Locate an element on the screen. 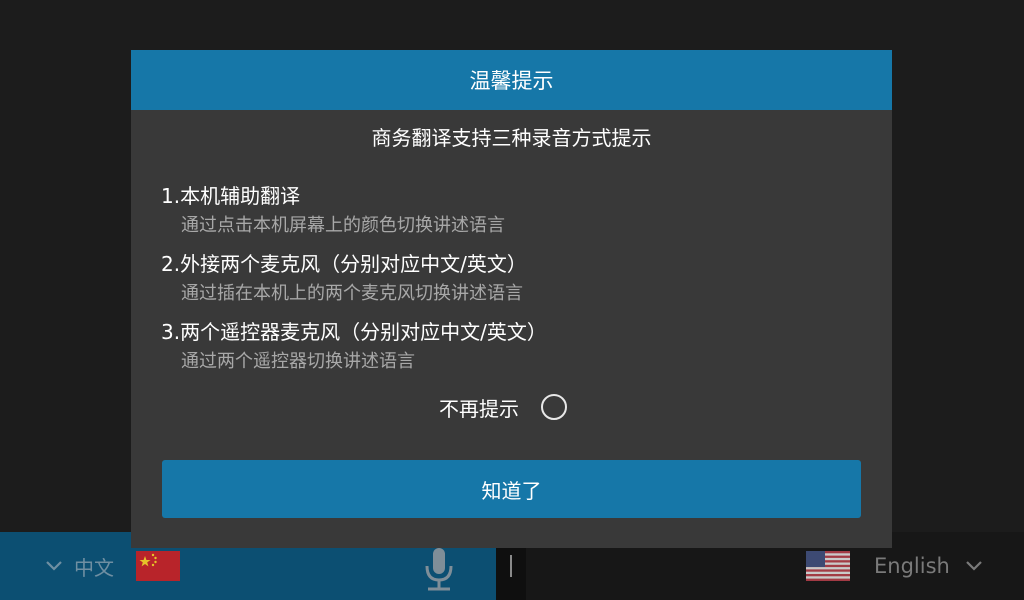 The width and height of the screenshot is (1024, 600). target-language-selector: English is located at coordinates (895, 566).